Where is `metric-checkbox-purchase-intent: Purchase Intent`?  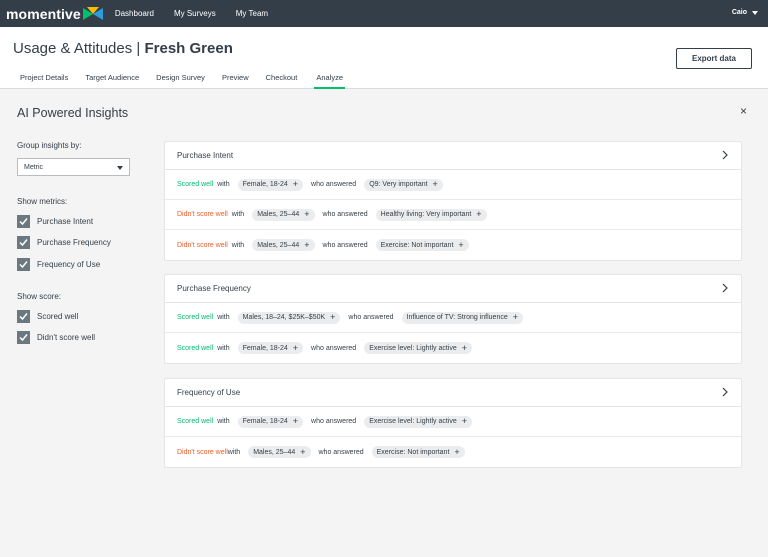 metric-checkbox-purchase-intent: Purchase Intent is located at coordinates (55, 221).